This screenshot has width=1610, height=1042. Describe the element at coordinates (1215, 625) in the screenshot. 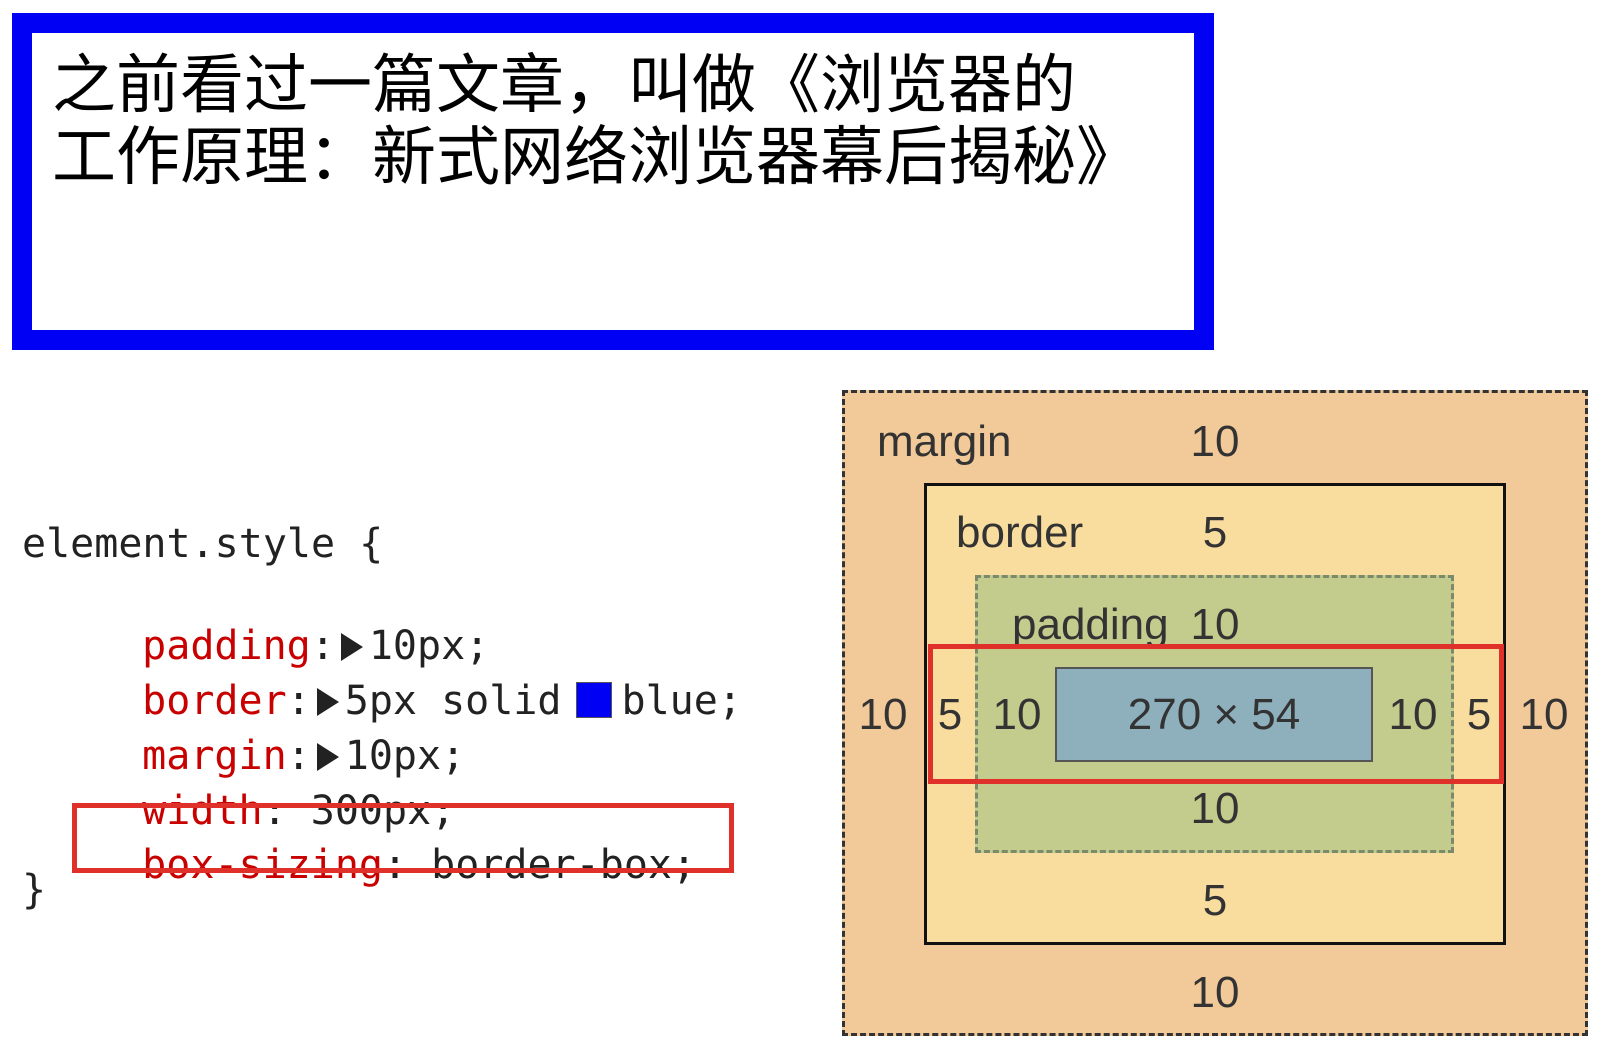

I see `padding-top-value: 10` at that location.